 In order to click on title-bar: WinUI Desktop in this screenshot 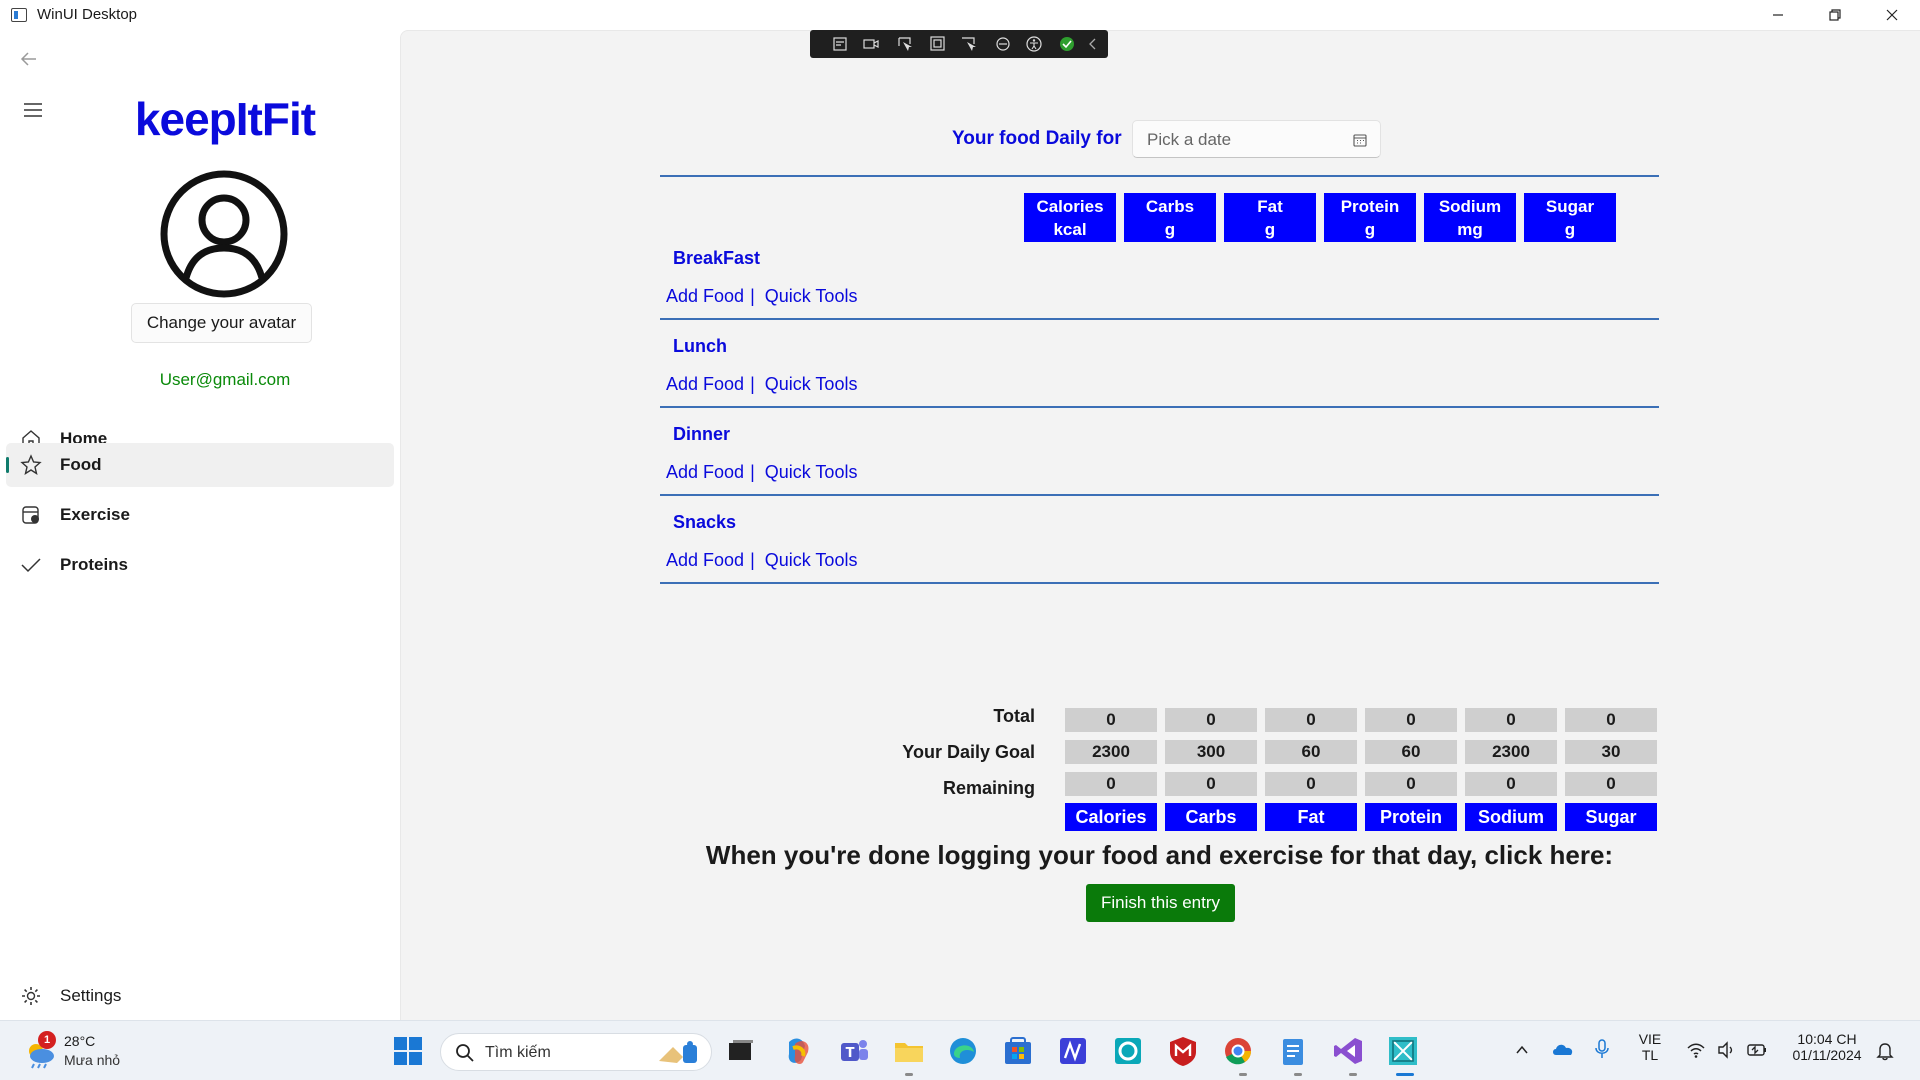, I will do `click(960, 15)`.